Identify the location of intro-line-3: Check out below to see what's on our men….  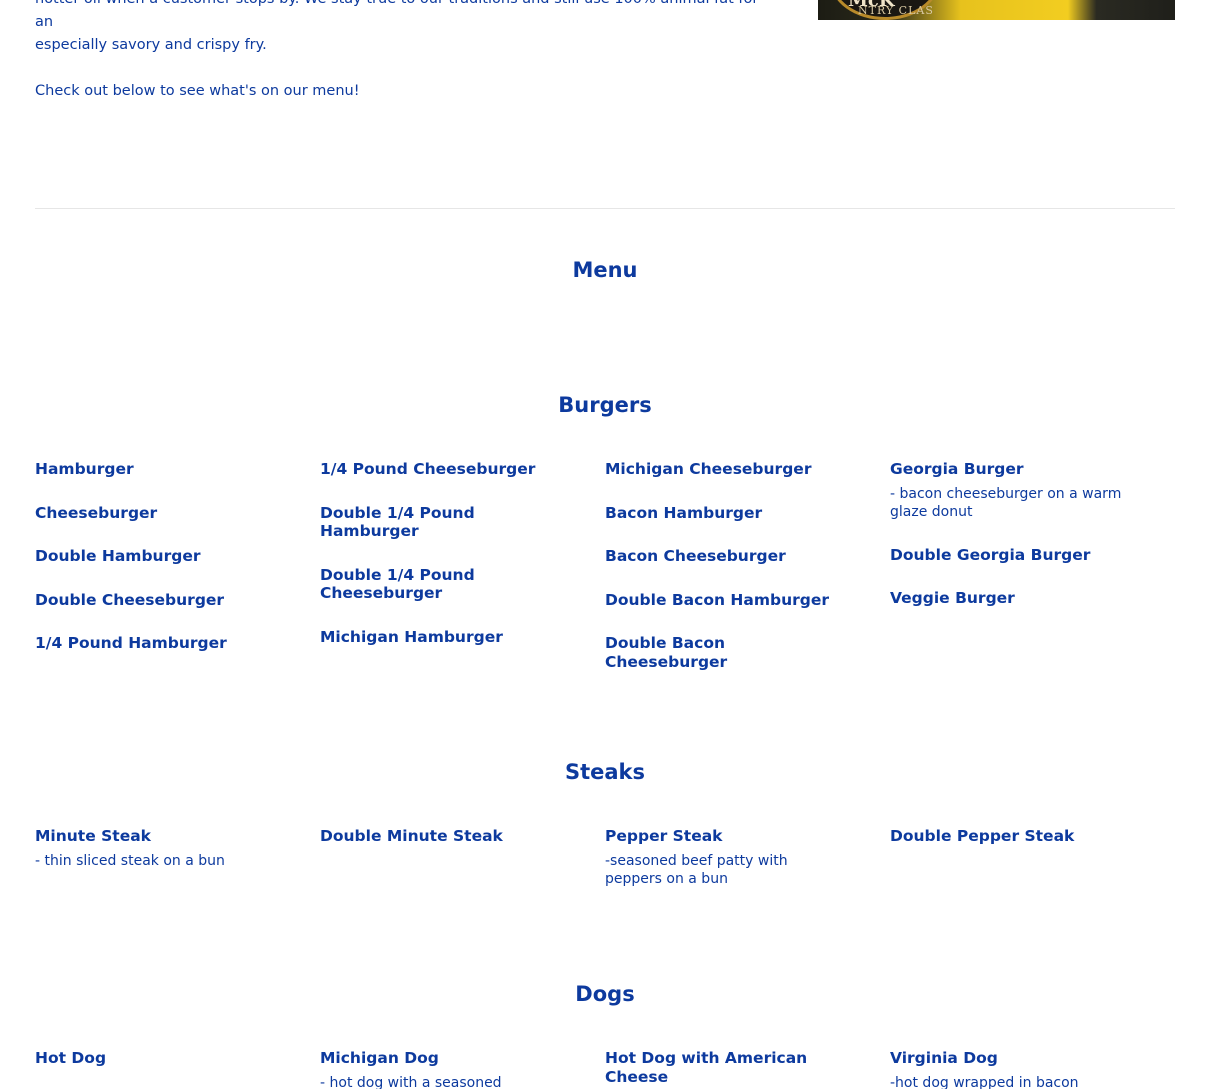
(197, 91).